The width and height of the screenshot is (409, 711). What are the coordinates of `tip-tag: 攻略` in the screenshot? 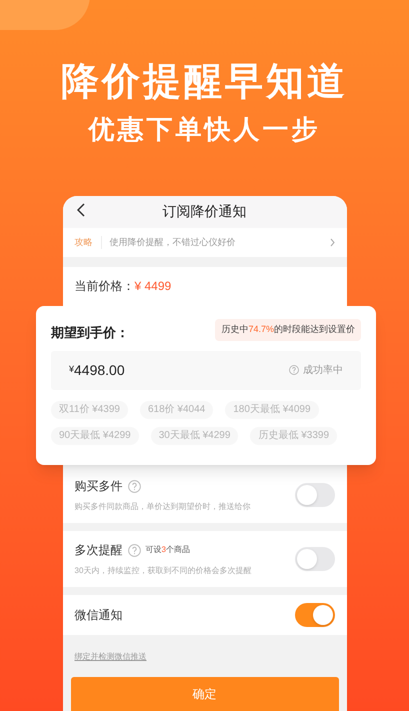 It's located at (88, 243).